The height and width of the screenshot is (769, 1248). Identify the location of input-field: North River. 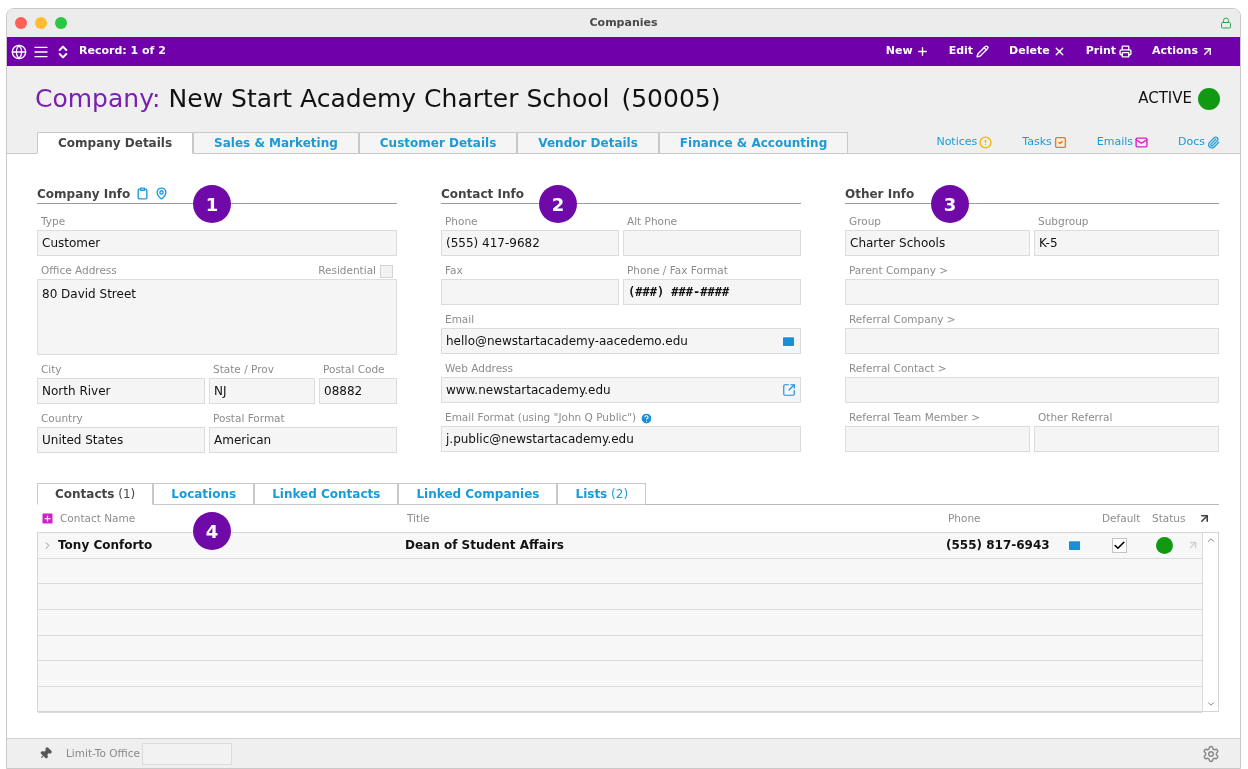
(121, 391).